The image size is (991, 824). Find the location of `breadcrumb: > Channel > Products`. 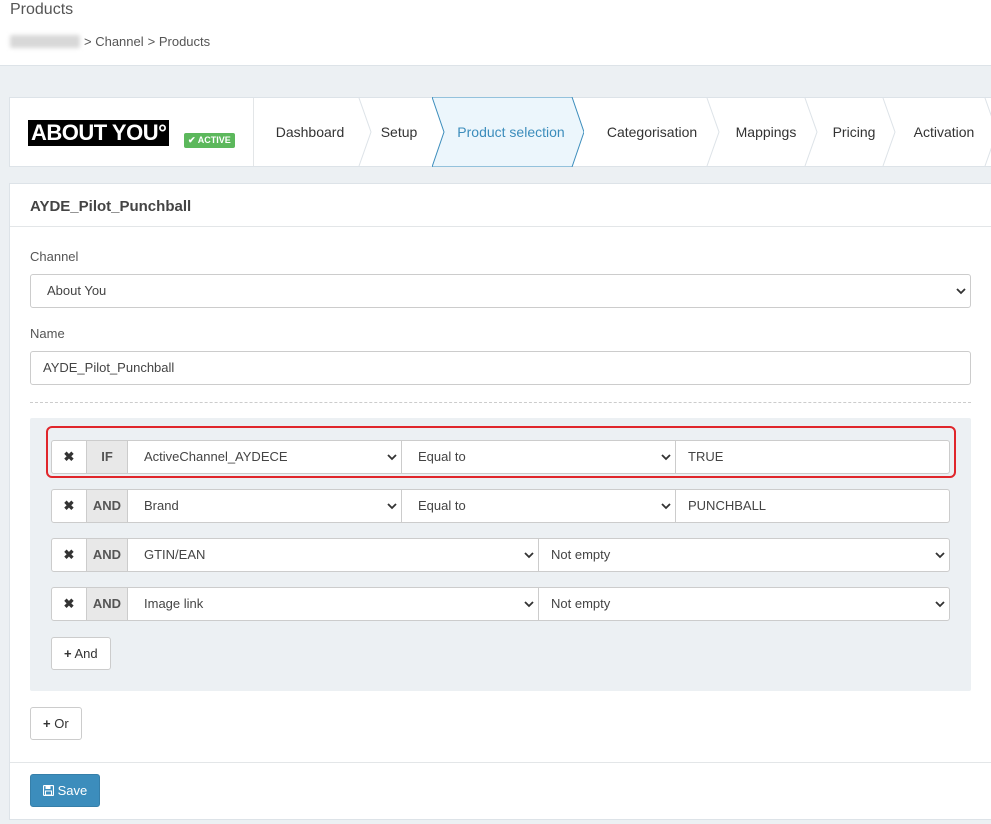

breadcrumb: > Channel > Products is located at coordinates (110, 41).